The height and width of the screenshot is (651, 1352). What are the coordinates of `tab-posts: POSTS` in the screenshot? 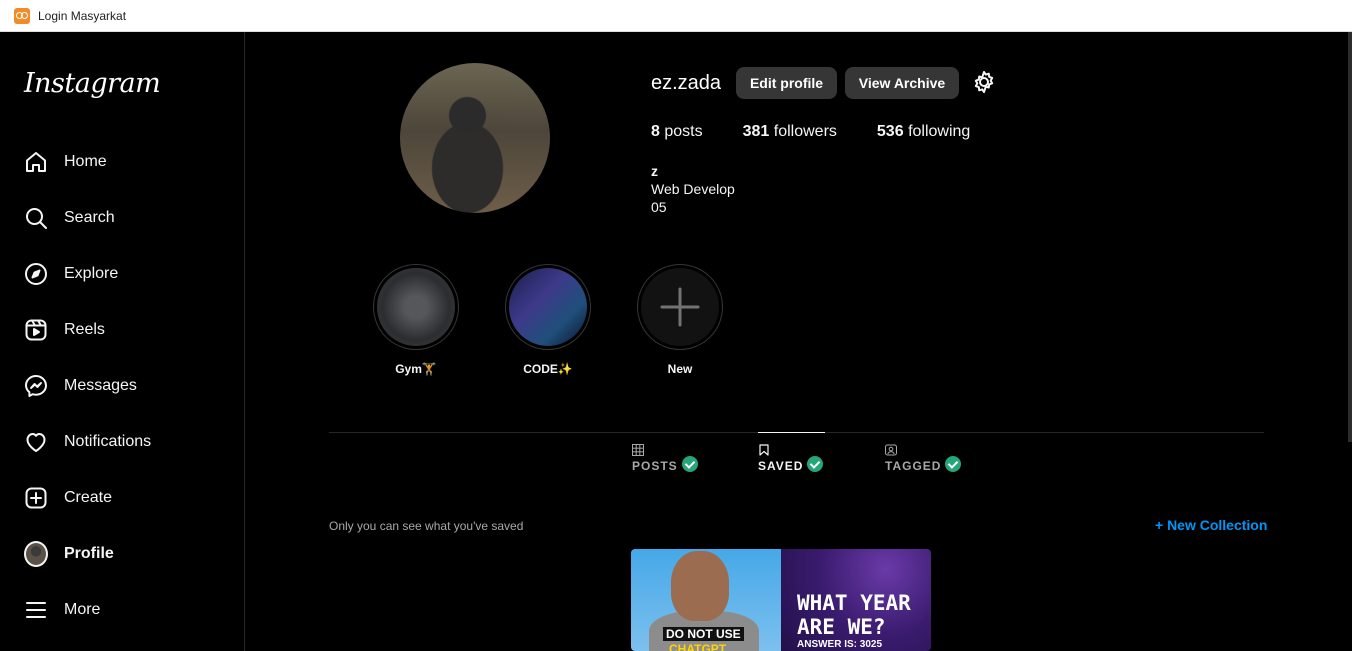 It's located at (665, 459).